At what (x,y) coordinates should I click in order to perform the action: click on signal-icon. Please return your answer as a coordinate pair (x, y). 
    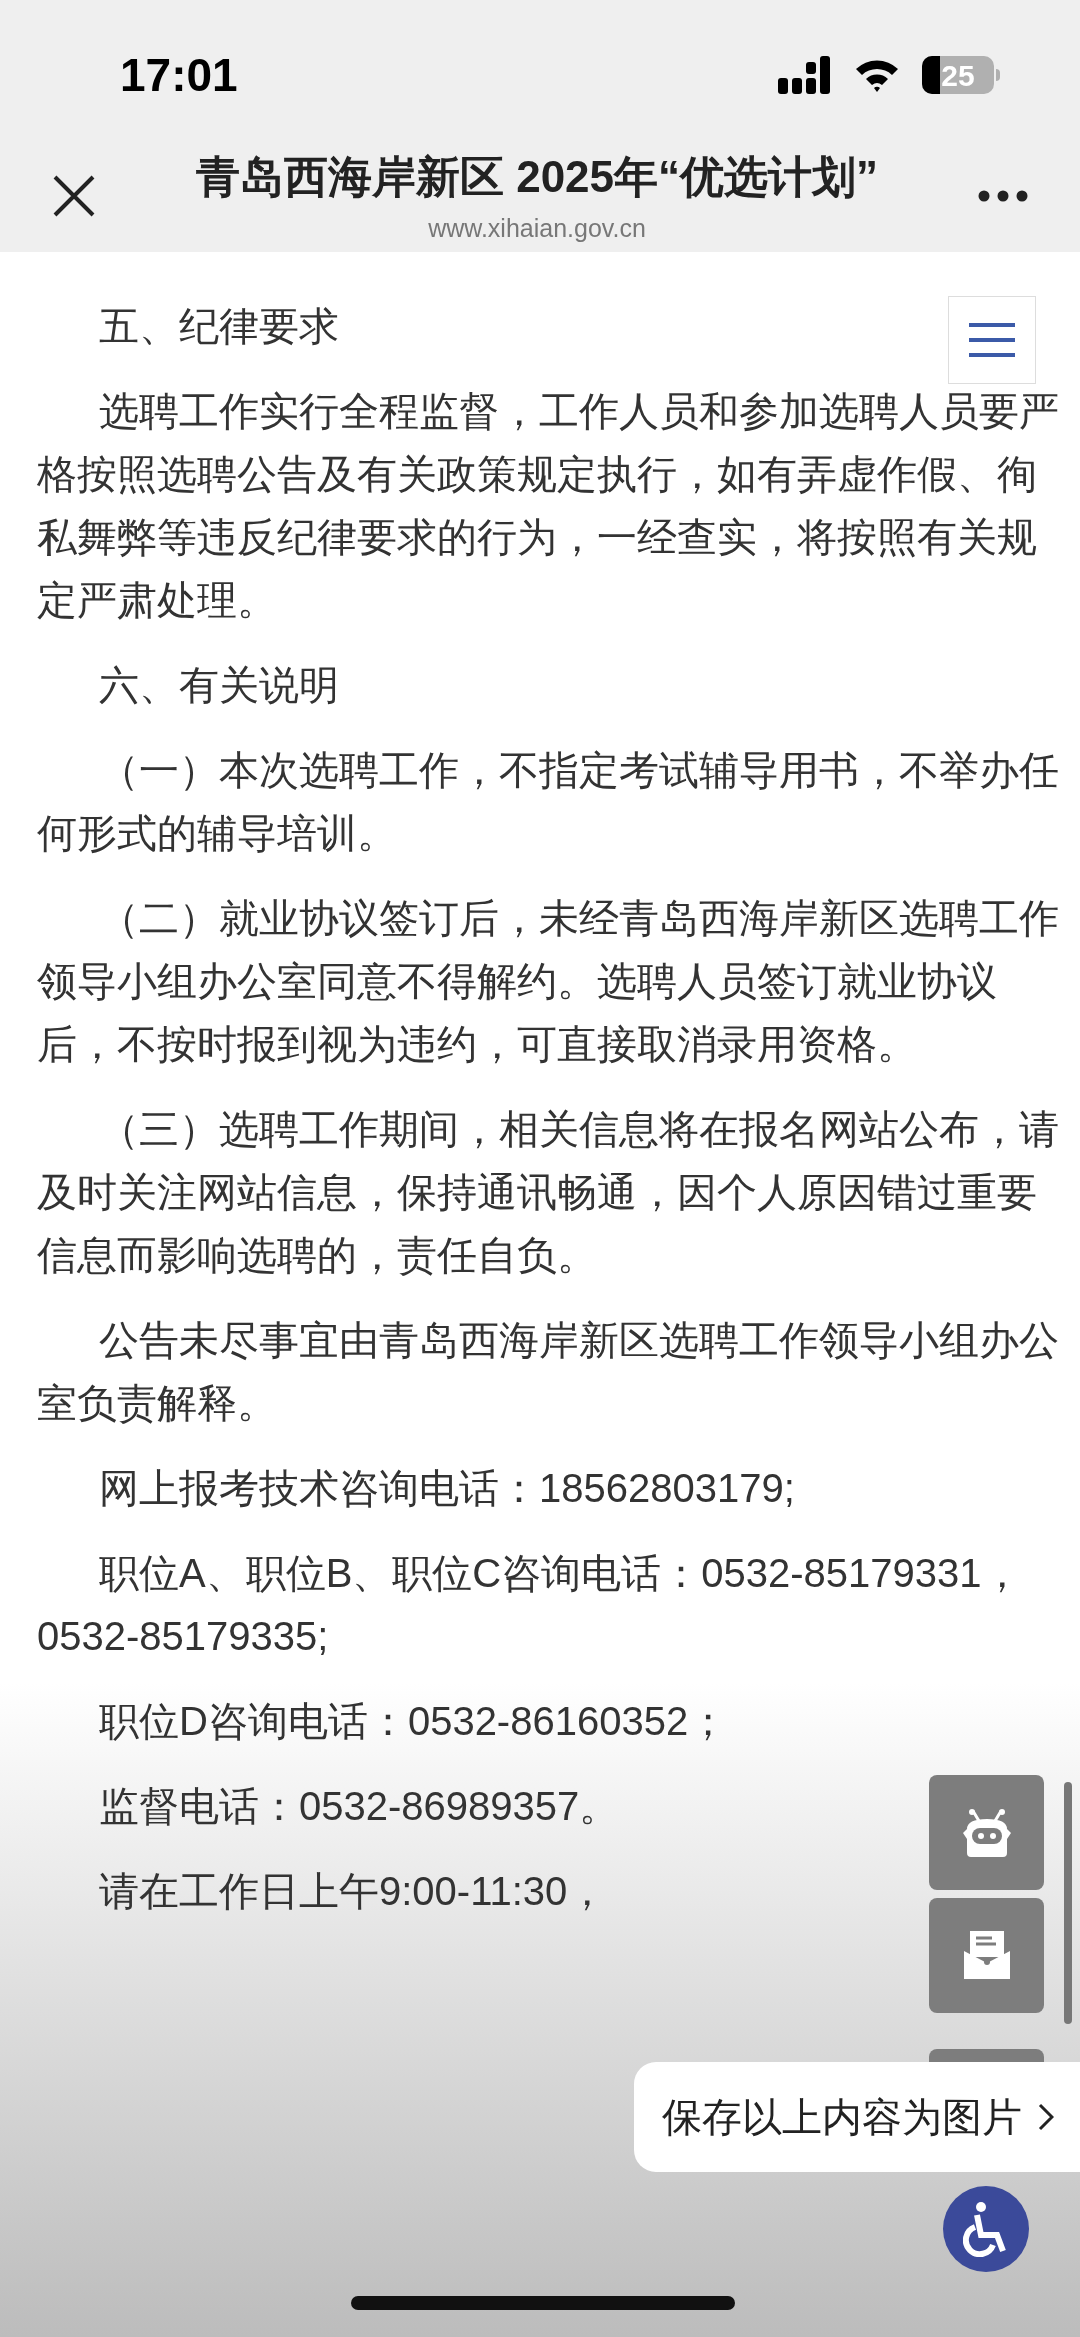
    Looking at the image, I should click on (805, 75).